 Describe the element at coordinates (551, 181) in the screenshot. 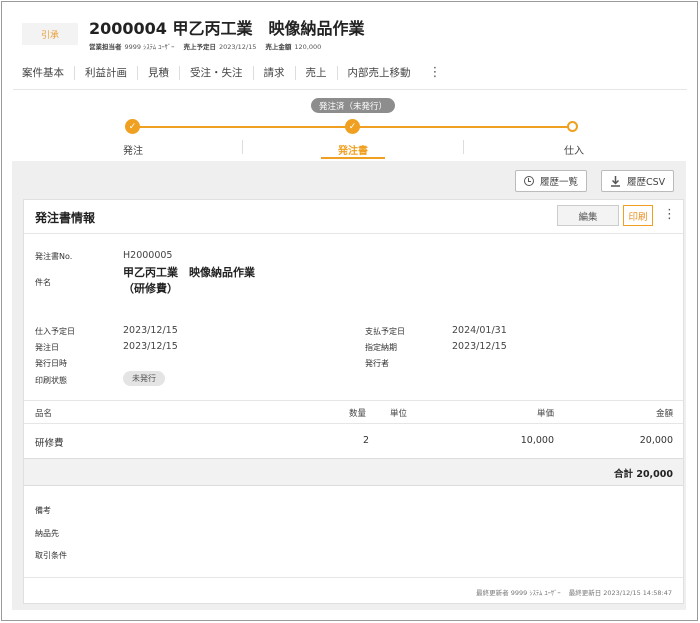

I see `history-list-button: 履歴一覧` at that location.